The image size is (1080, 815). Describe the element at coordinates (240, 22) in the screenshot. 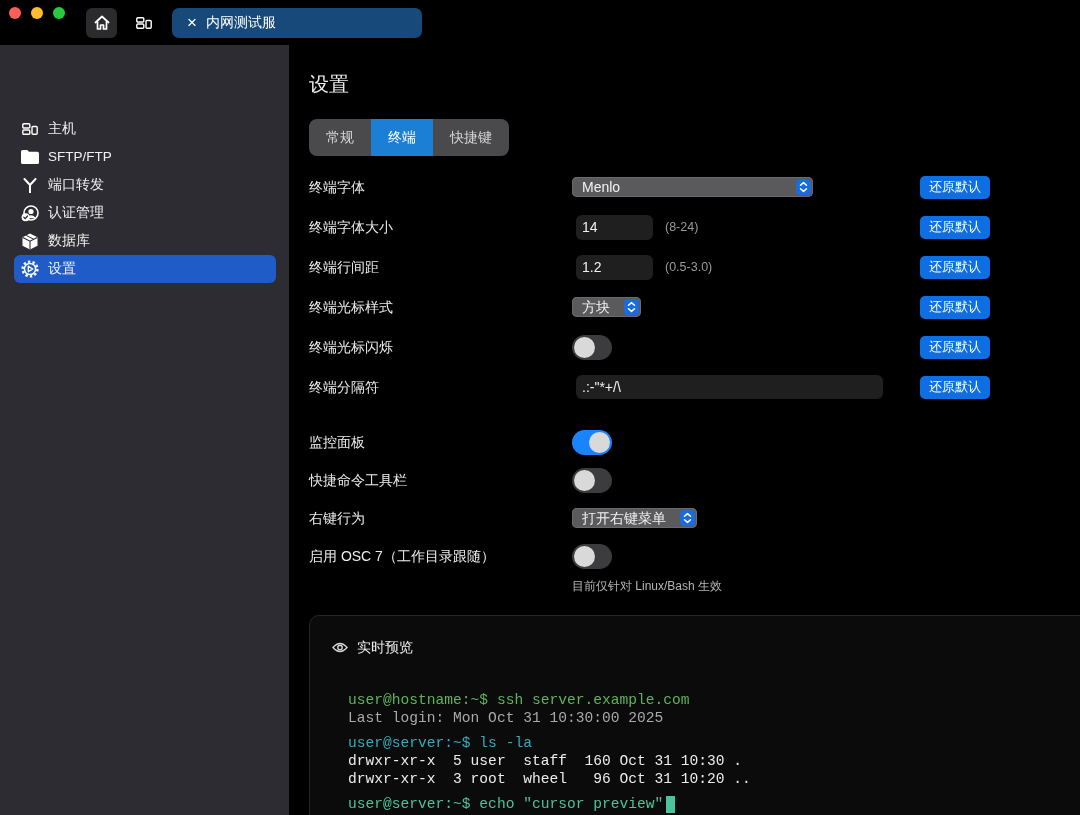

I see `tab-title: 内网测试服` at that location.